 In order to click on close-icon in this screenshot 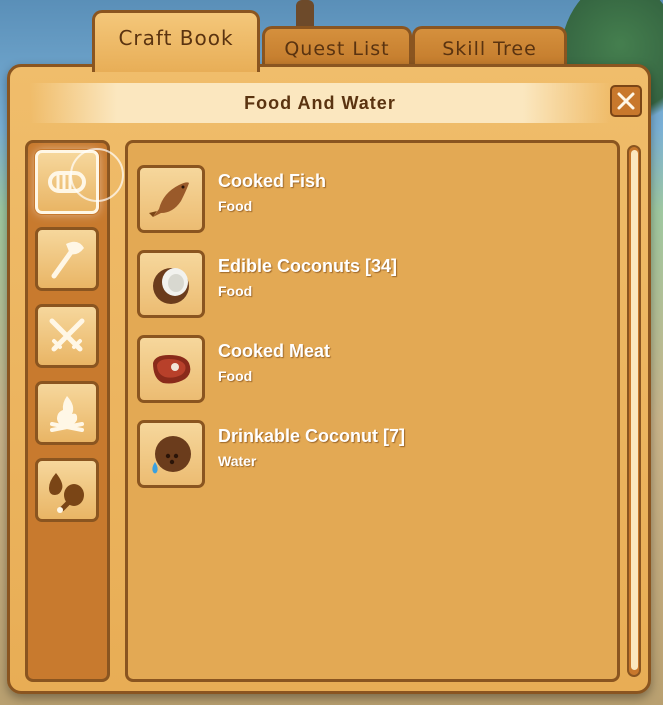, I will do `click(626, 101)`.